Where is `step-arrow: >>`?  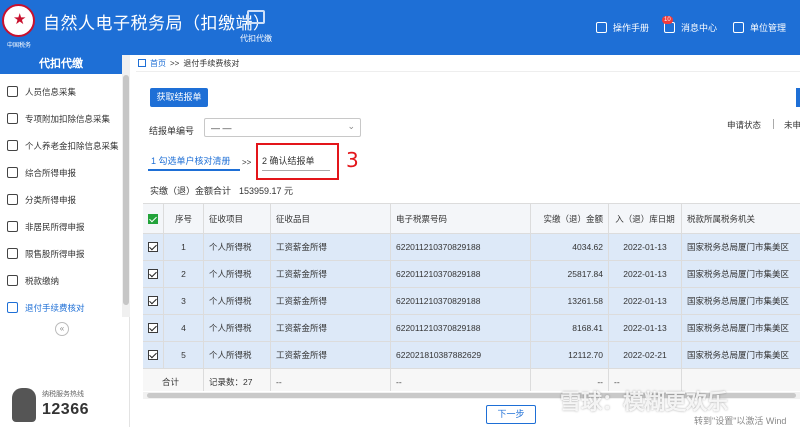
step-arrow: >> is located at coordinates (247, 162).